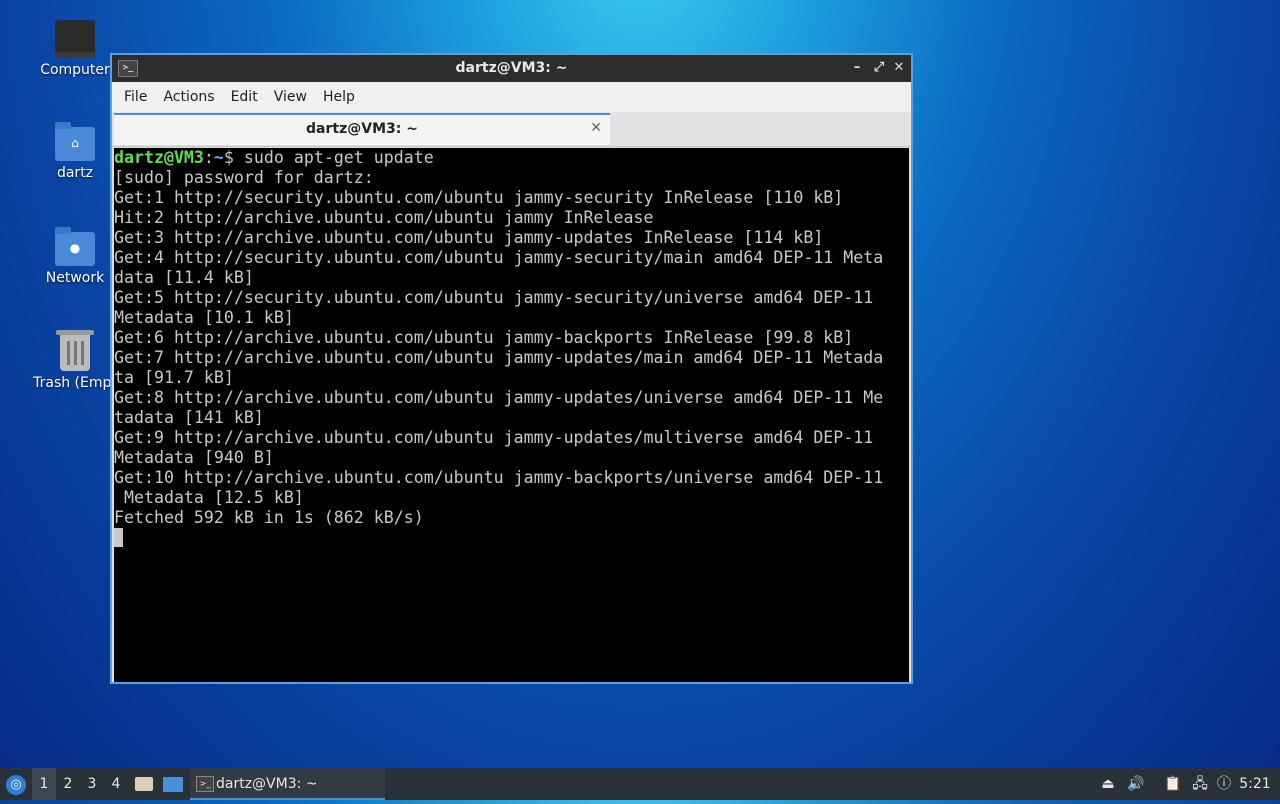 Image resolution: width=1280 pixels, height=804 pixels. I want to click on lubuntu-logo-icon: ◎, so click(16, 785).